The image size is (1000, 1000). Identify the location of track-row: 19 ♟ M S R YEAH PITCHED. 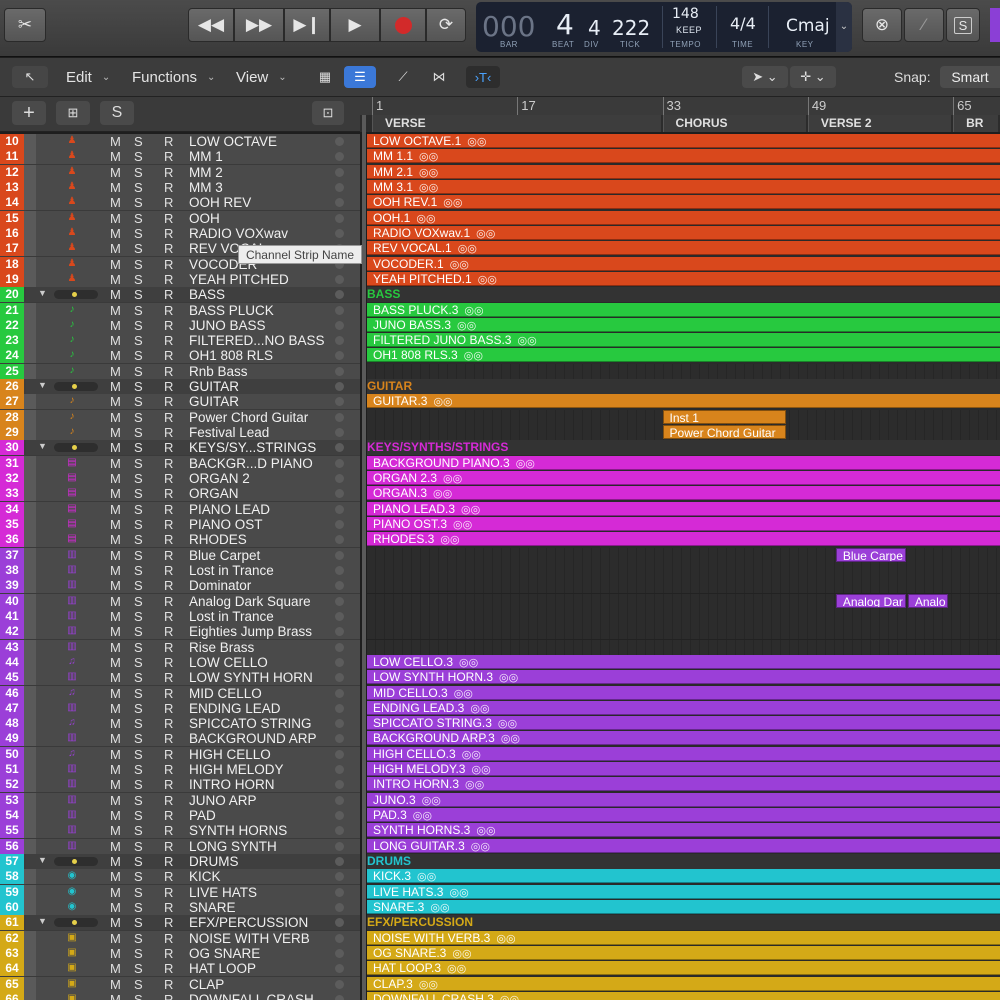
(180, 279).